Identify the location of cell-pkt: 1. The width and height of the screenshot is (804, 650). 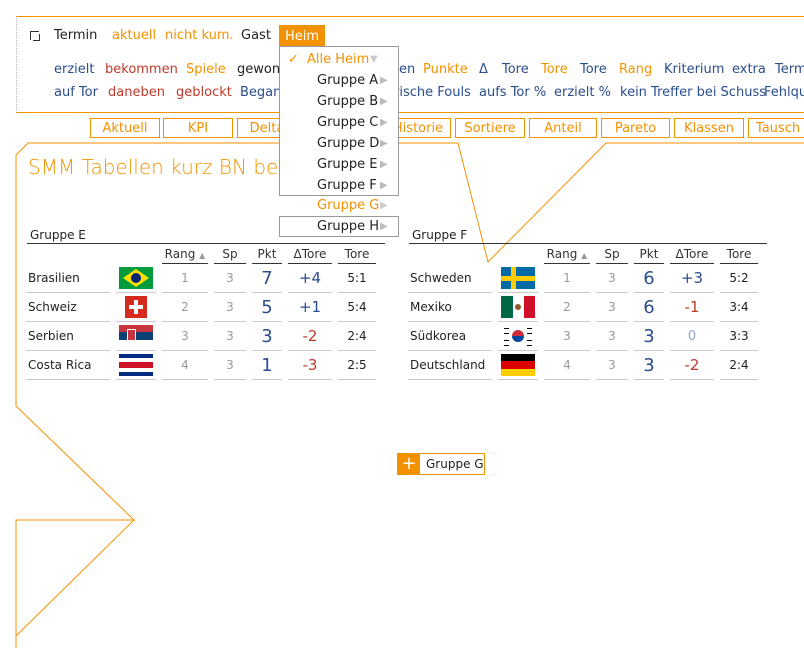
(267, 365).